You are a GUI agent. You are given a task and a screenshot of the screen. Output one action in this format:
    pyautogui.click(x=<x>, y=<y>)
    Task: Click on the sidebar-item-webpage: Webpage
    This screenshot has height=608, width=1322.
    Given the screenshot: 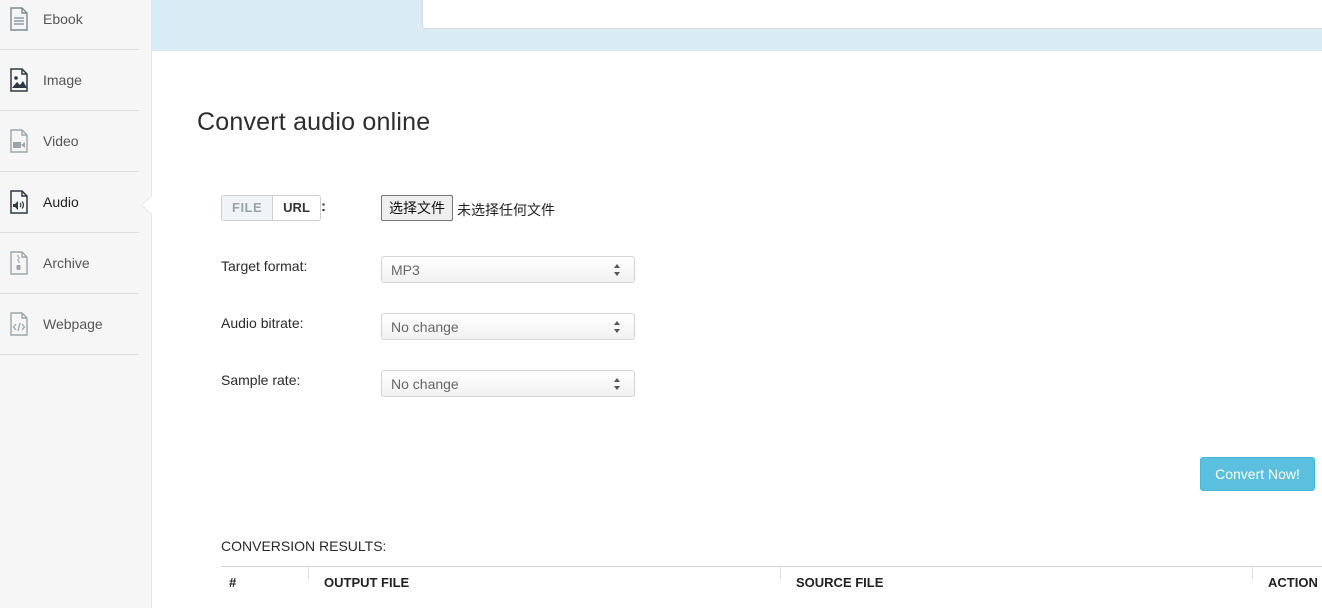 What is the action you would take?
    pyautogui.click(x=69, y=324)
    